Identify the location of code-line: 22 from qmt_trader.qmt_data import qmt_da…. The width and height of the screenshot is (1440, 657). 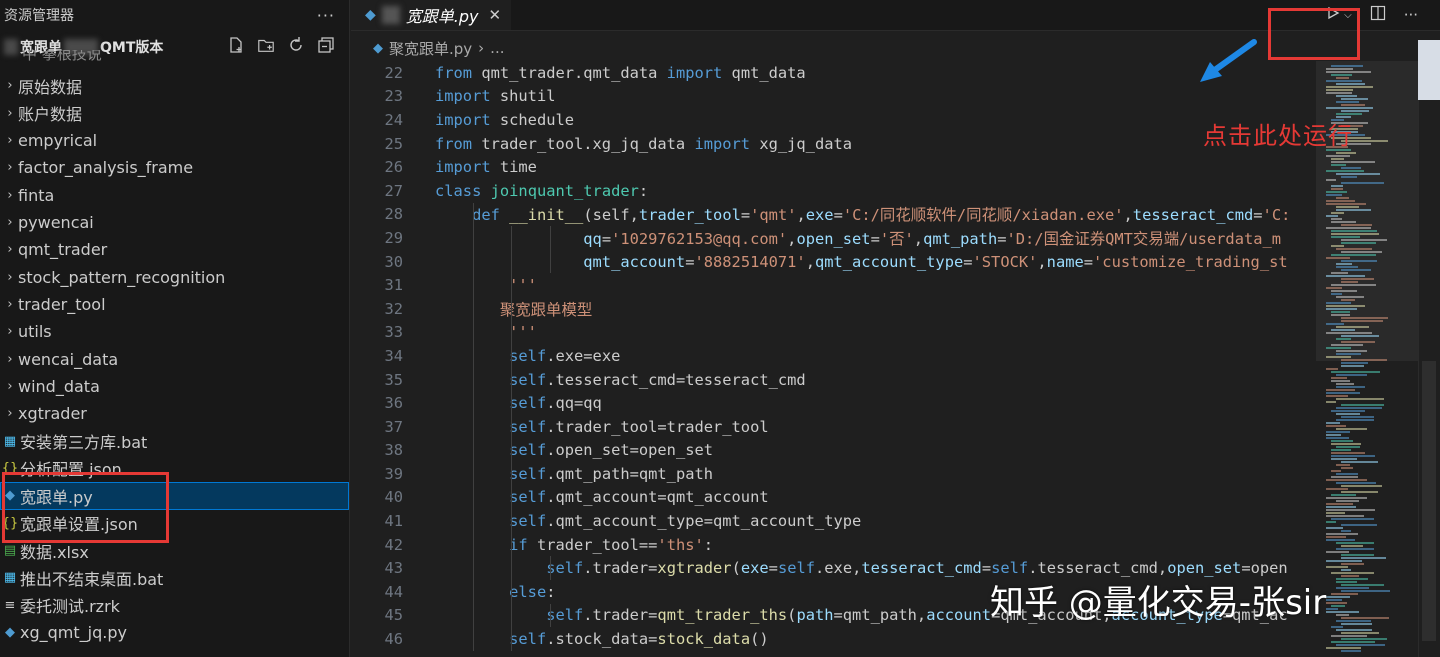
(833, 73).